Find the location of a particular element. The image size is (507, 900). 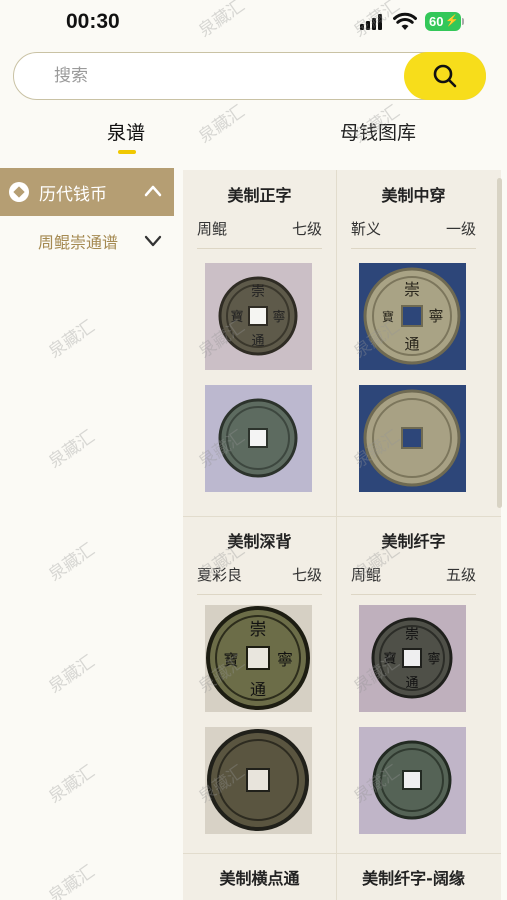

search-button is located at coordinates (445, 76).